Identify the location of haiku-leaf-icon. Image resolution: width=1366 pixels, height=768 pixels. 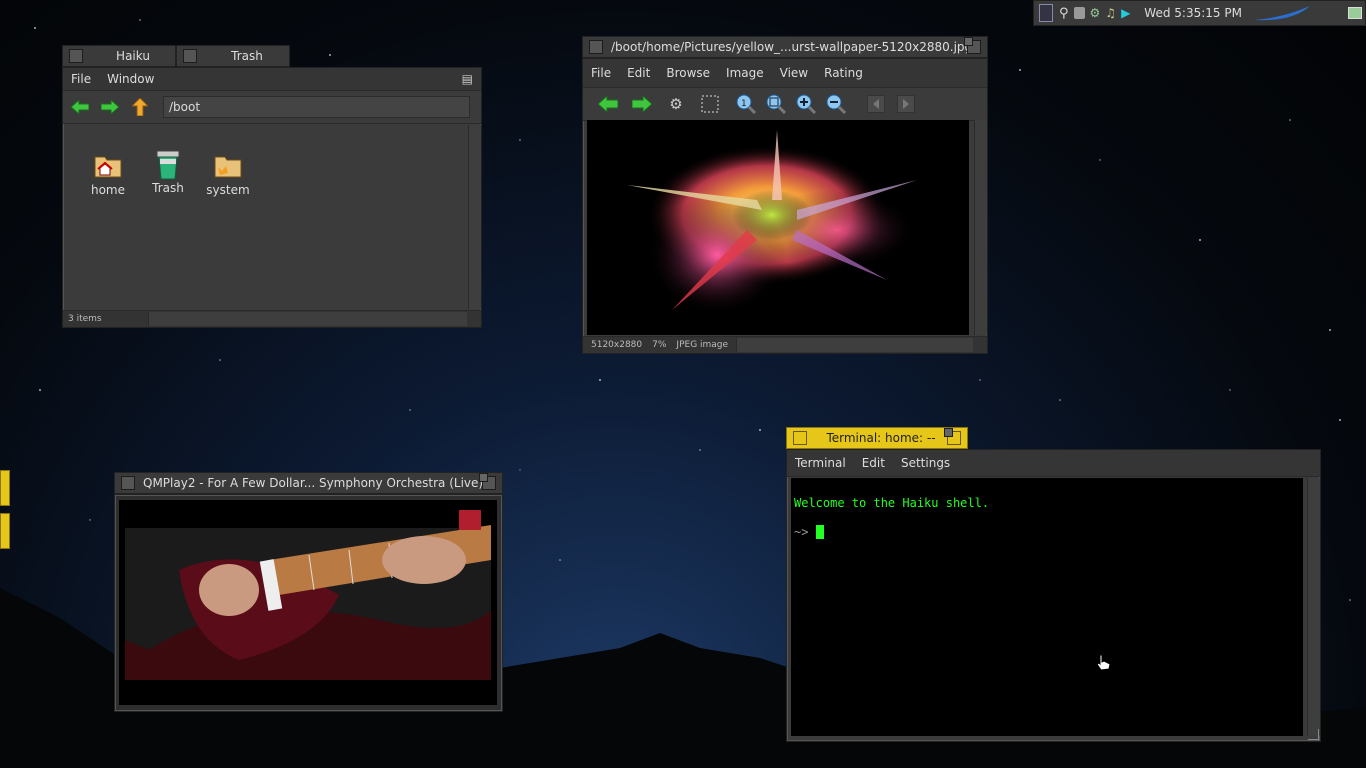
(1282, 13).